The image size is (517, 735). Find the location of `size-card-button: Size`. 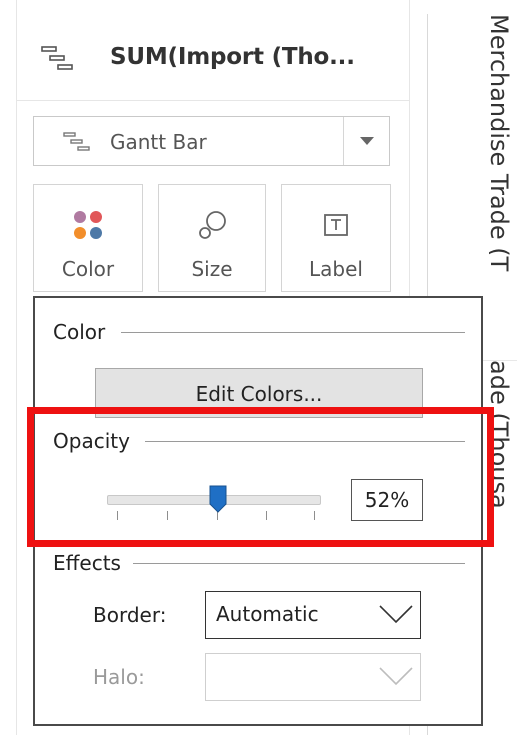

size-card-button: Size is located at coordinates (212, 238).